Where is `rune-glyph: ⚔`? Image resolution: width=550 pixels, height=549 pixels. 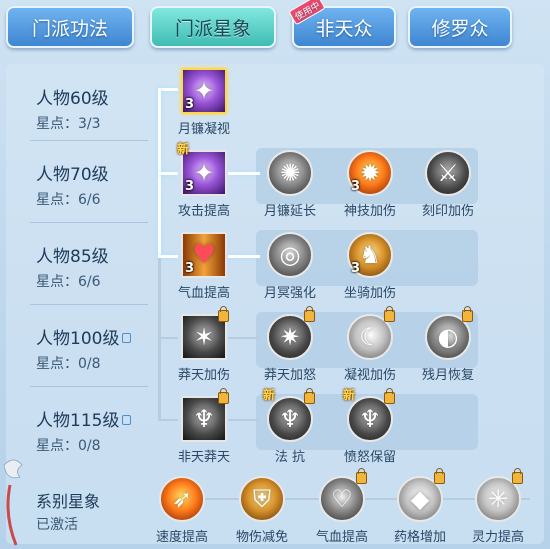 rune-glyph: ⚔ is located at coordinates (448, 173).